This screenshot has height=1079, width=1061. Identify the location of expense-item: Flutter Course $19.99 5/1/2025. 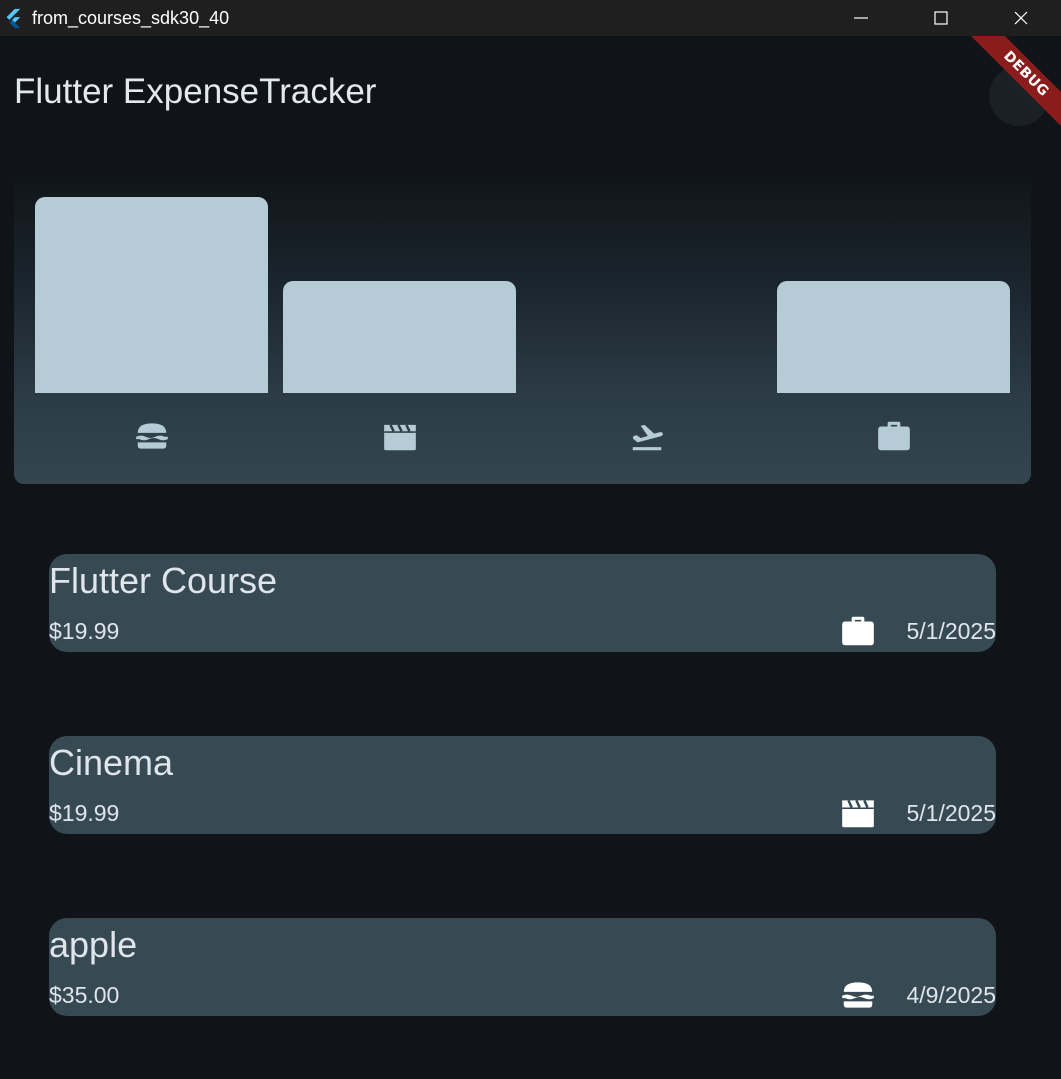
(522, 603).